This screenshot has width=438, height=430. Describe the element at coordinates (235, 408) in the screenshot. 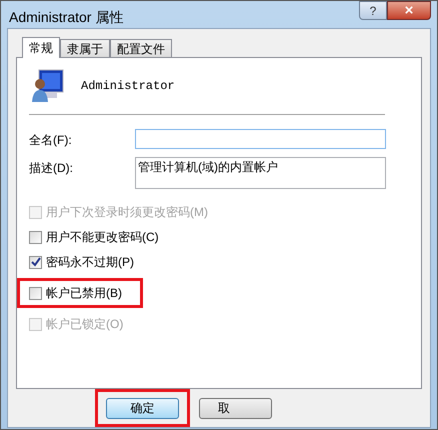

I see `dialog-button: 取` at that location.